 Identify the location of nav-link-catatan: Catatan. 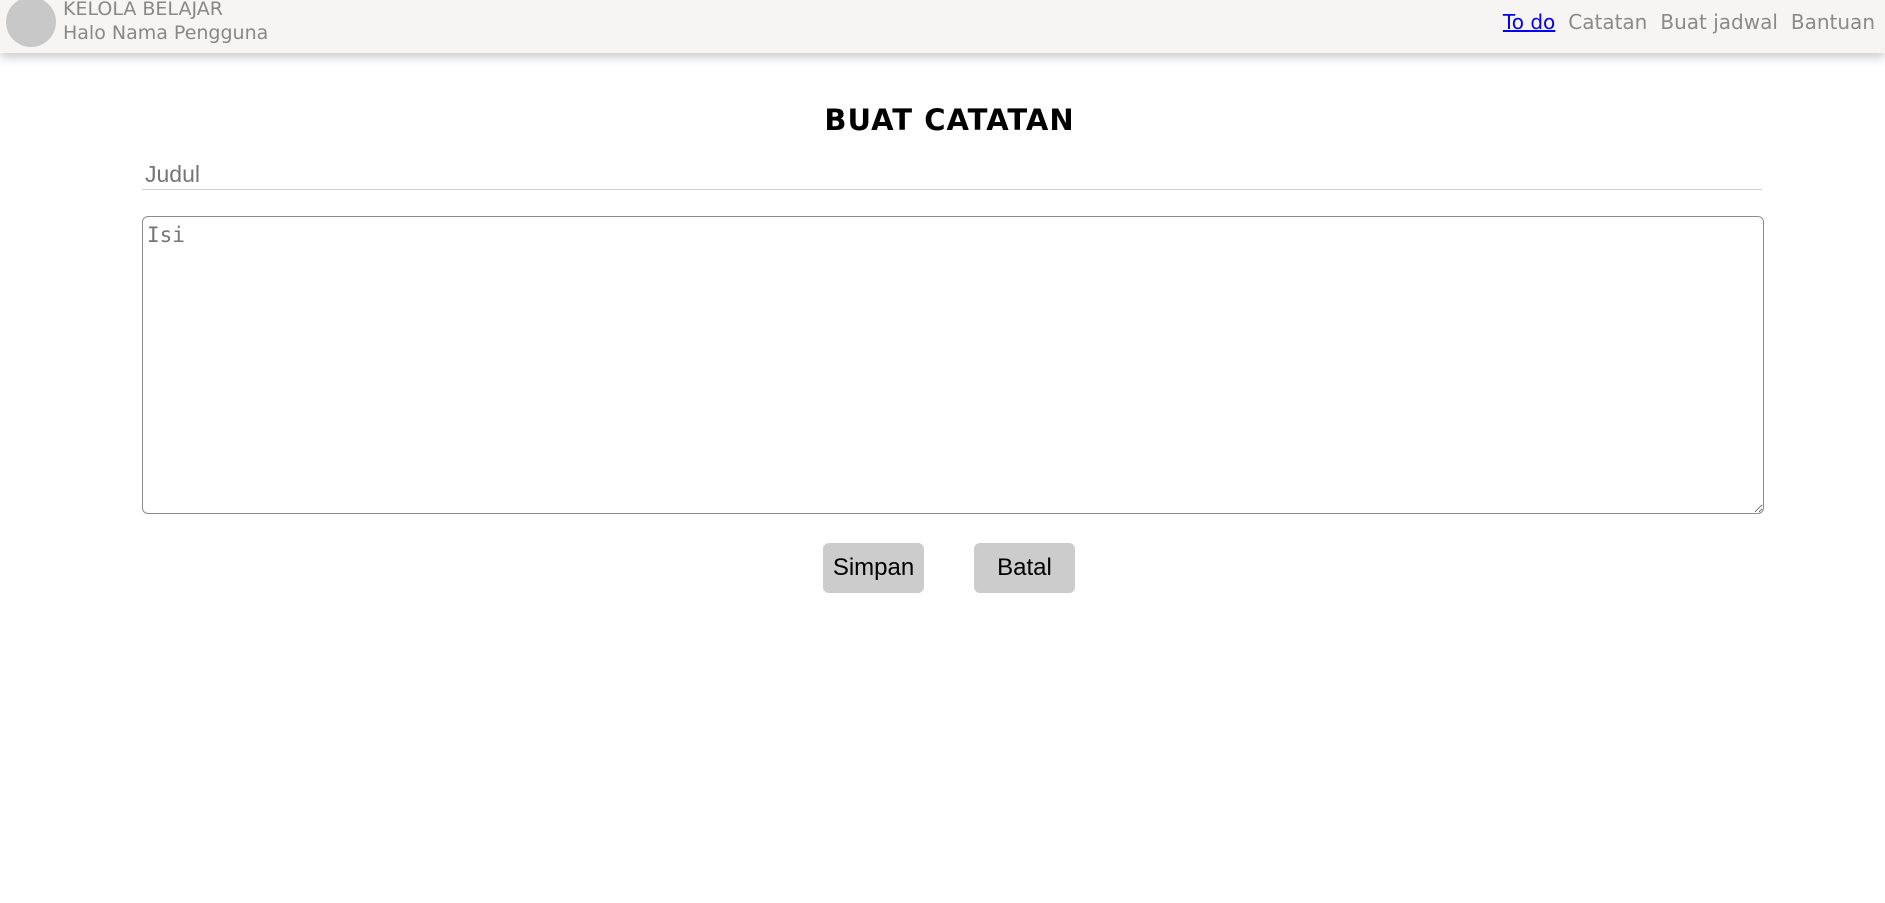
(1607, 22).